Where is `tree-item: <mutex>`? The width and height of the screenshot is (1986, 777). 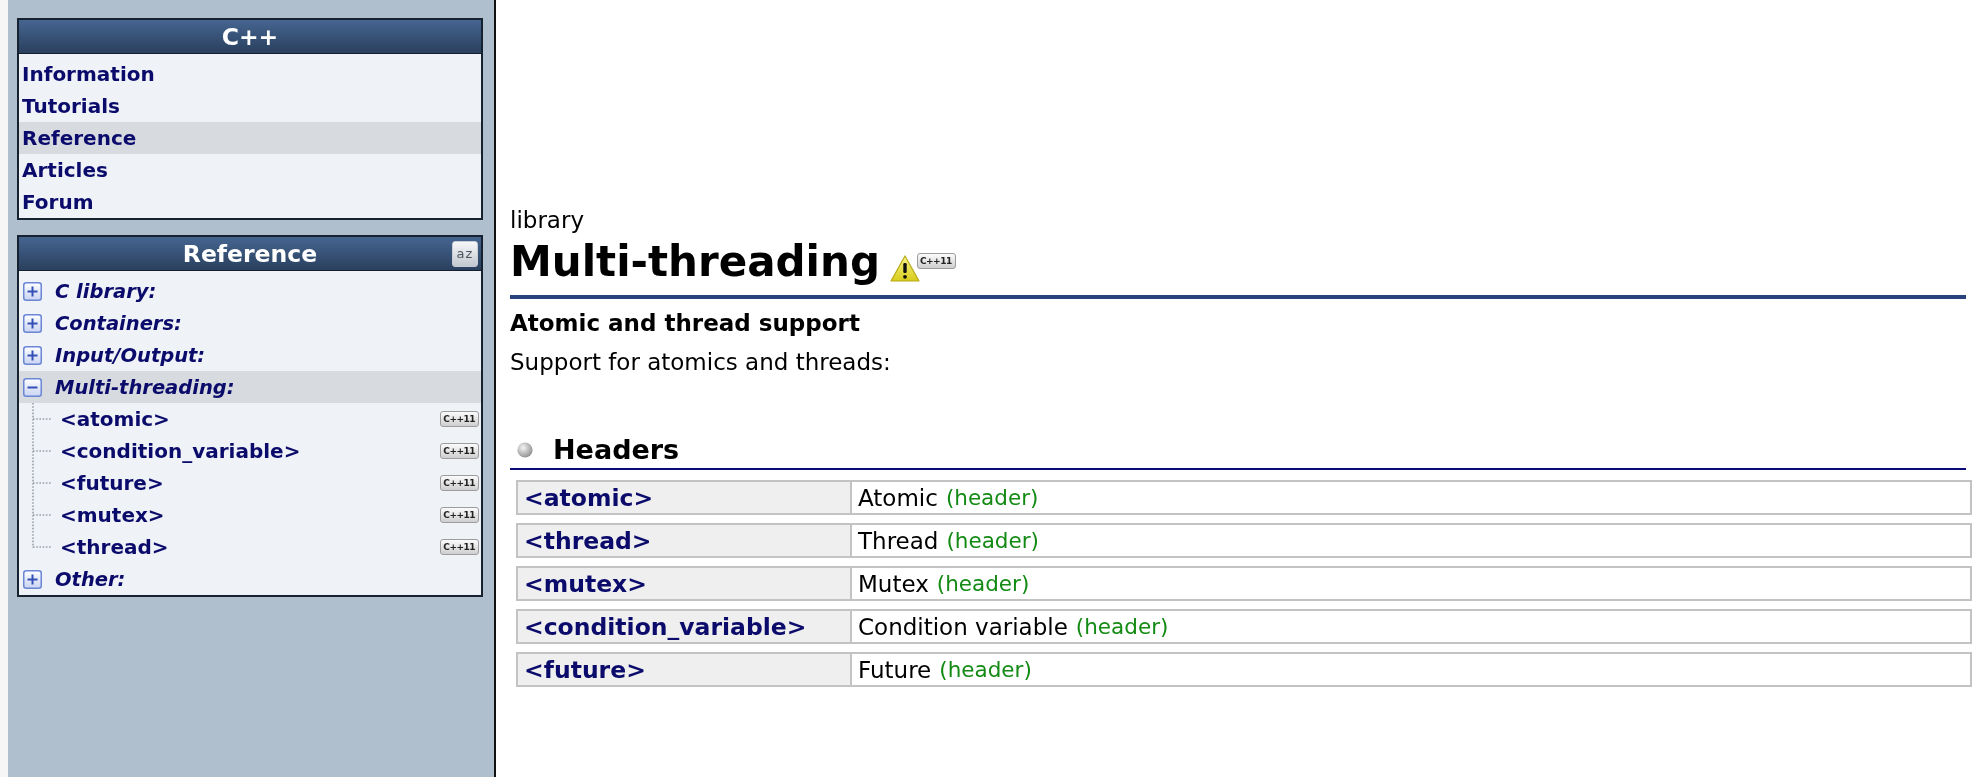 tree-item: <mutex> is located at coordinates (112, 515).